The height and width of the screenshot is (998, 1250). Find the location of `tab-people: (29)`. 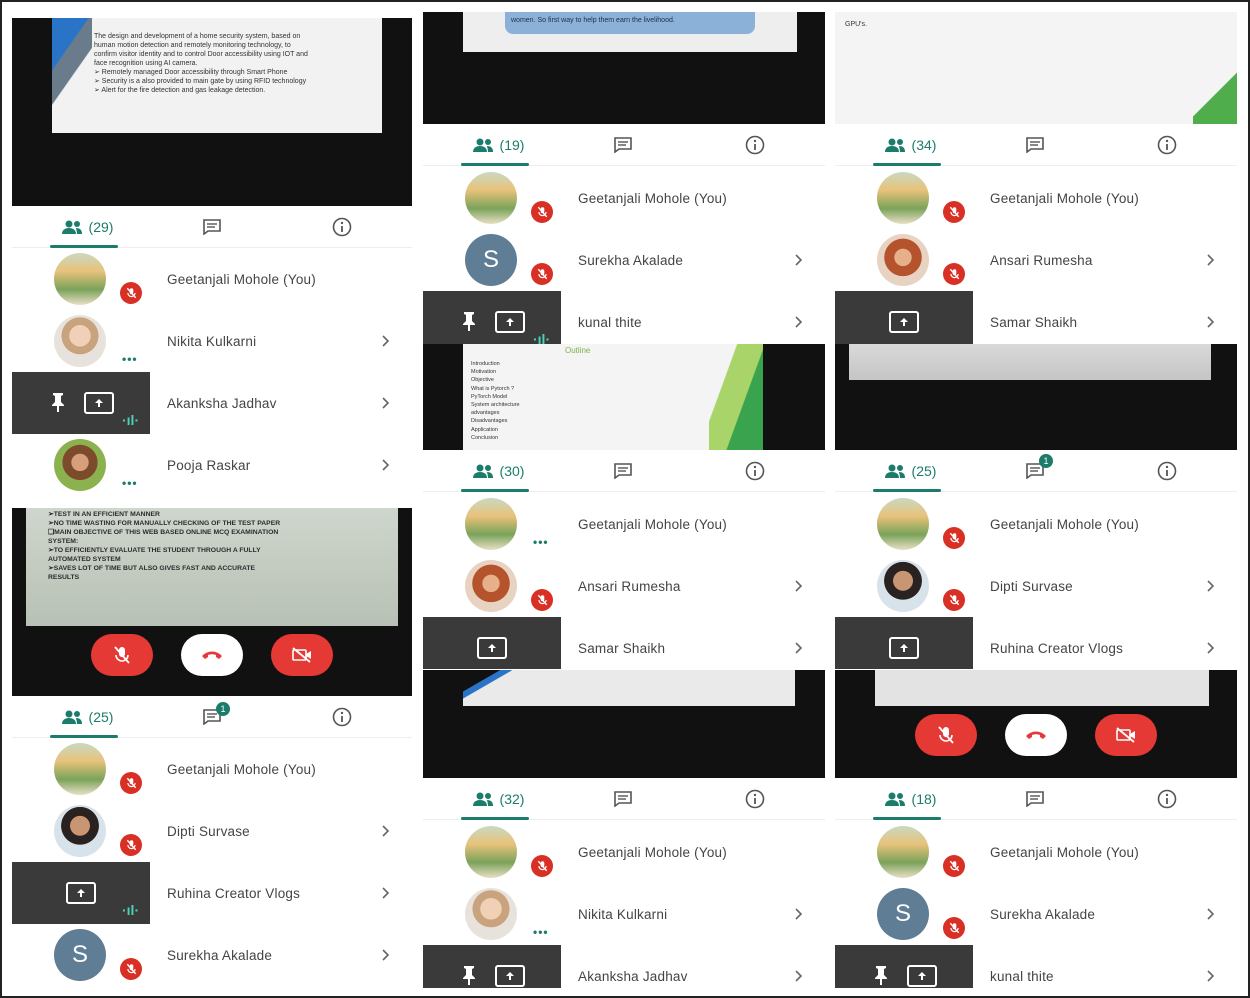

tab-people: (29) is located at coordinates (87, 227).